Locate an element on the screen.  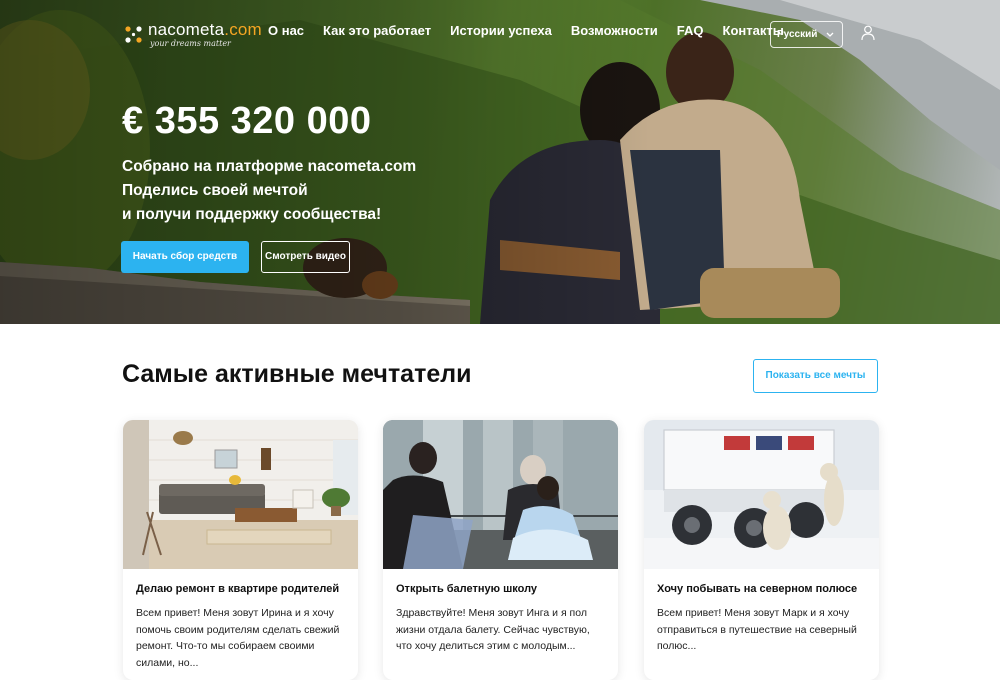
hero-line: Поделись своей мечтой is located at coordinates (215, 190).